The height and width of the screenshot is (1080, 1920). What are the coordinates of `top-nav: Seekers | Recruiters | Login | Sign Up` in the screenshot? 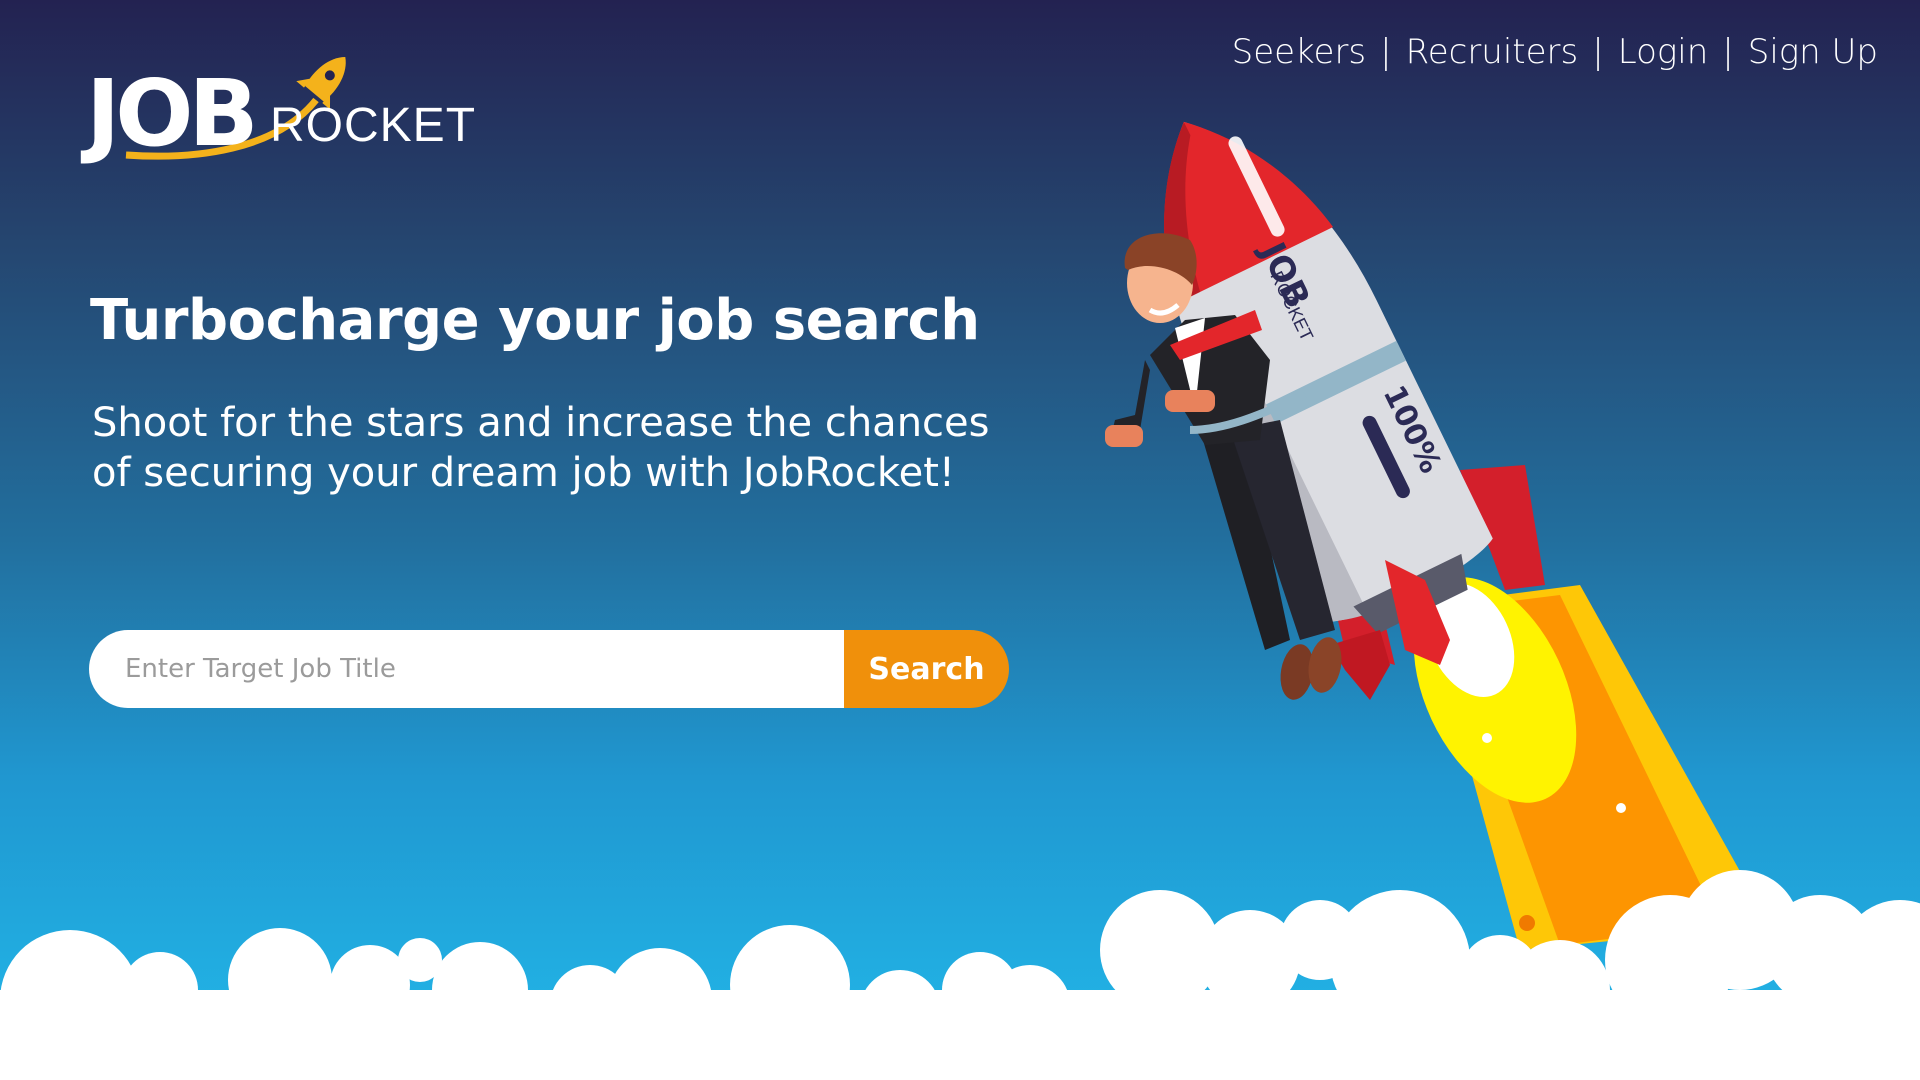 It's located at (1555, 52).